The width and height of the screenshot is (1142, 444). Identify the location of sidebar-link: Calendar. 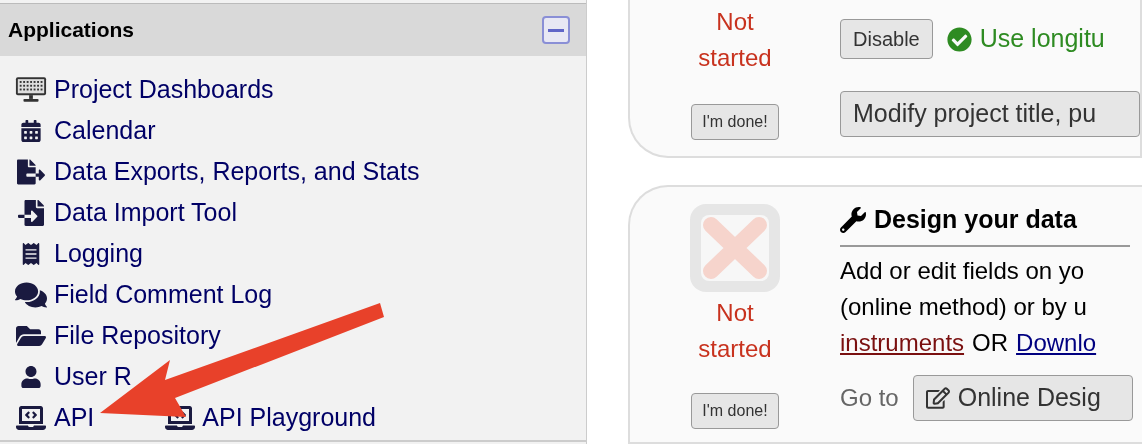
(105, 130).